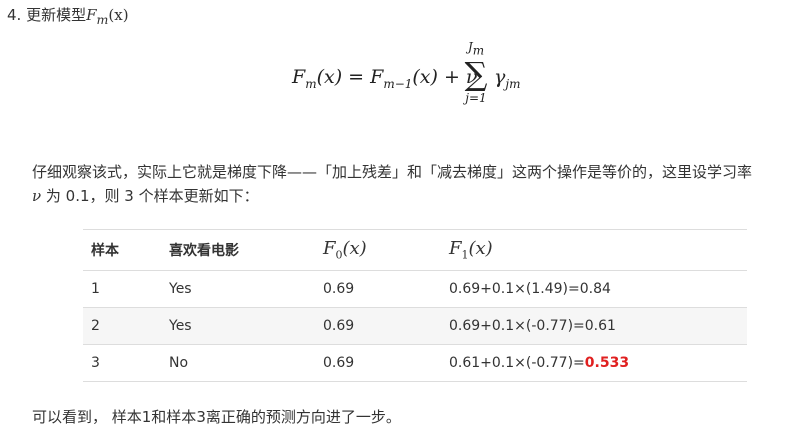 The height and width of the screenshot is (433, 806). Describe the element at coordinates (122, 326) in the screenshot. I see `cell-sample: 2` at that location.